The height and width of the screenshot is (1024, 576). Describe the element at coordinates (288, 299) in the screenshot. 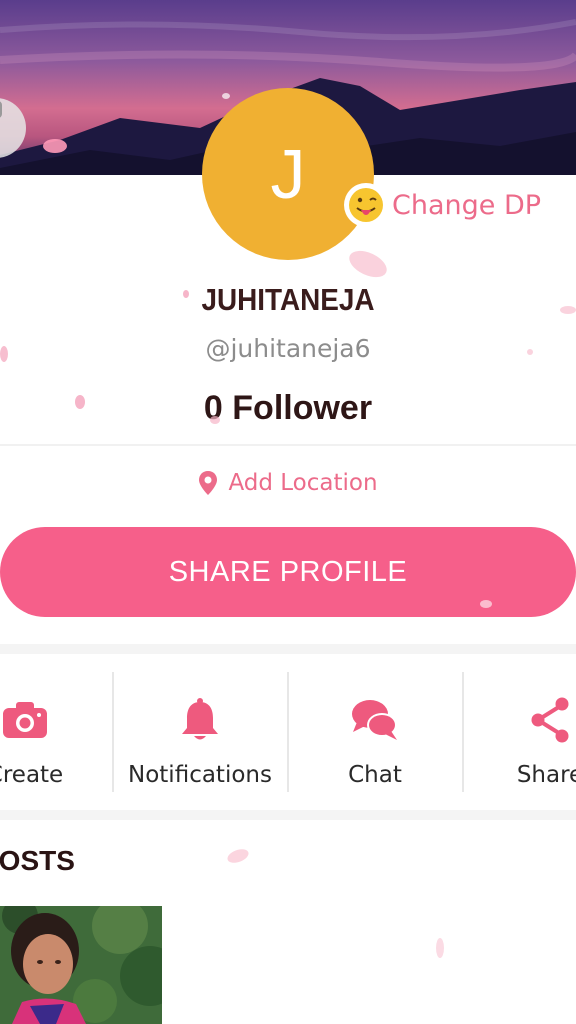

I see `profile-username: JUHITANEJA` at that location.